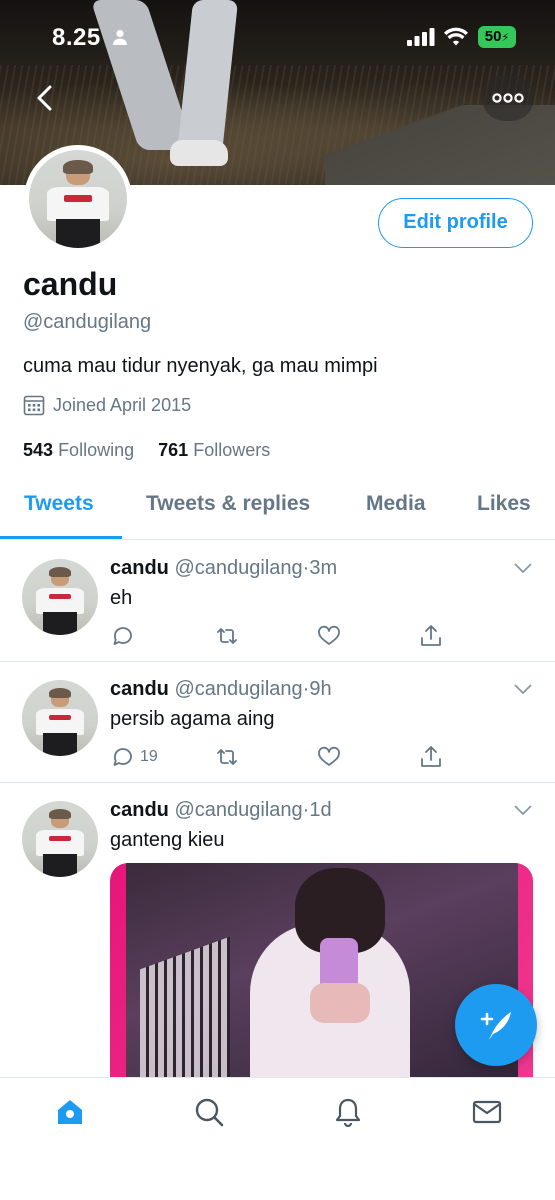 The image size is (555, 1200). What do you see at coordinates (456, 36) in the screenshot?
I see `wifi-icon` at bounding box center [456, 36].